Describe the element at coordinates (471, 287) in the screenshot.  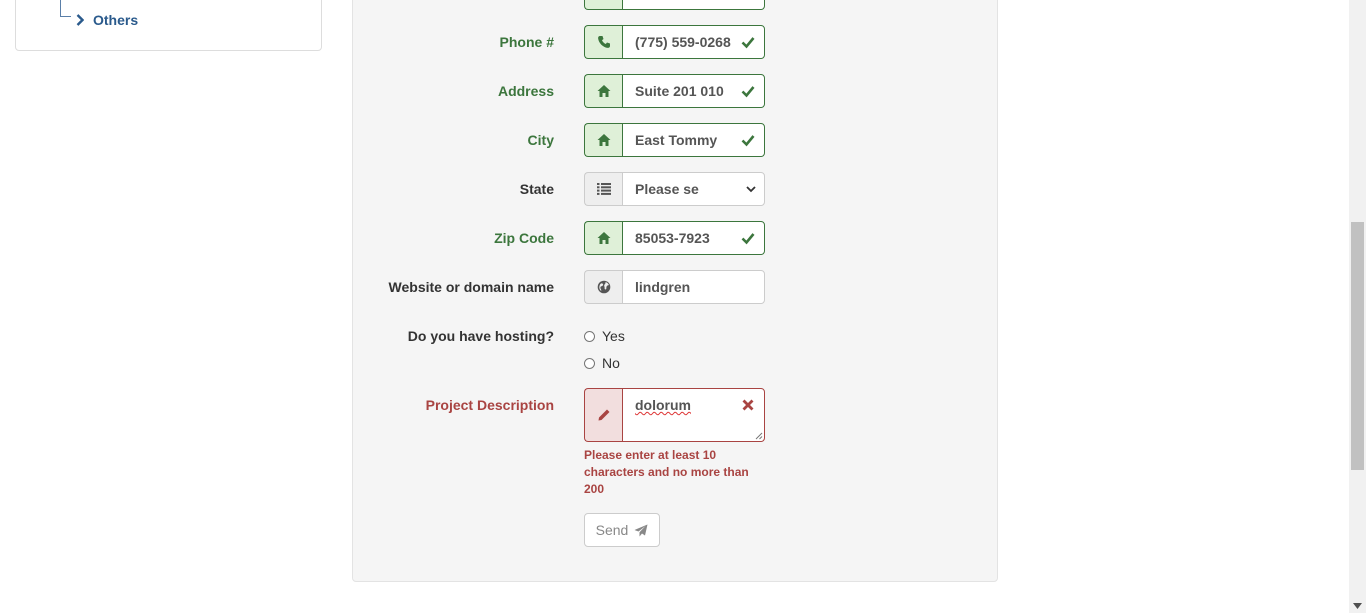
I see `website-label: Website or domain name` at that location.